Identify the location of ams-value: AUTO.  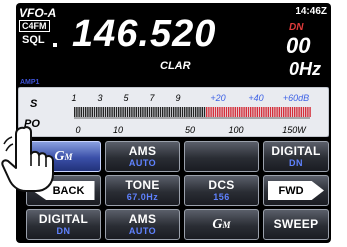
(142, 163).